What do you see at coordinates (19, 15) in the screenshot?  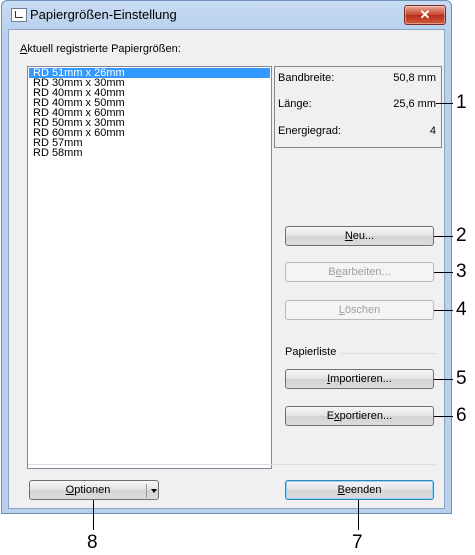 I see `app-icon` at bounding box center [19, 15].